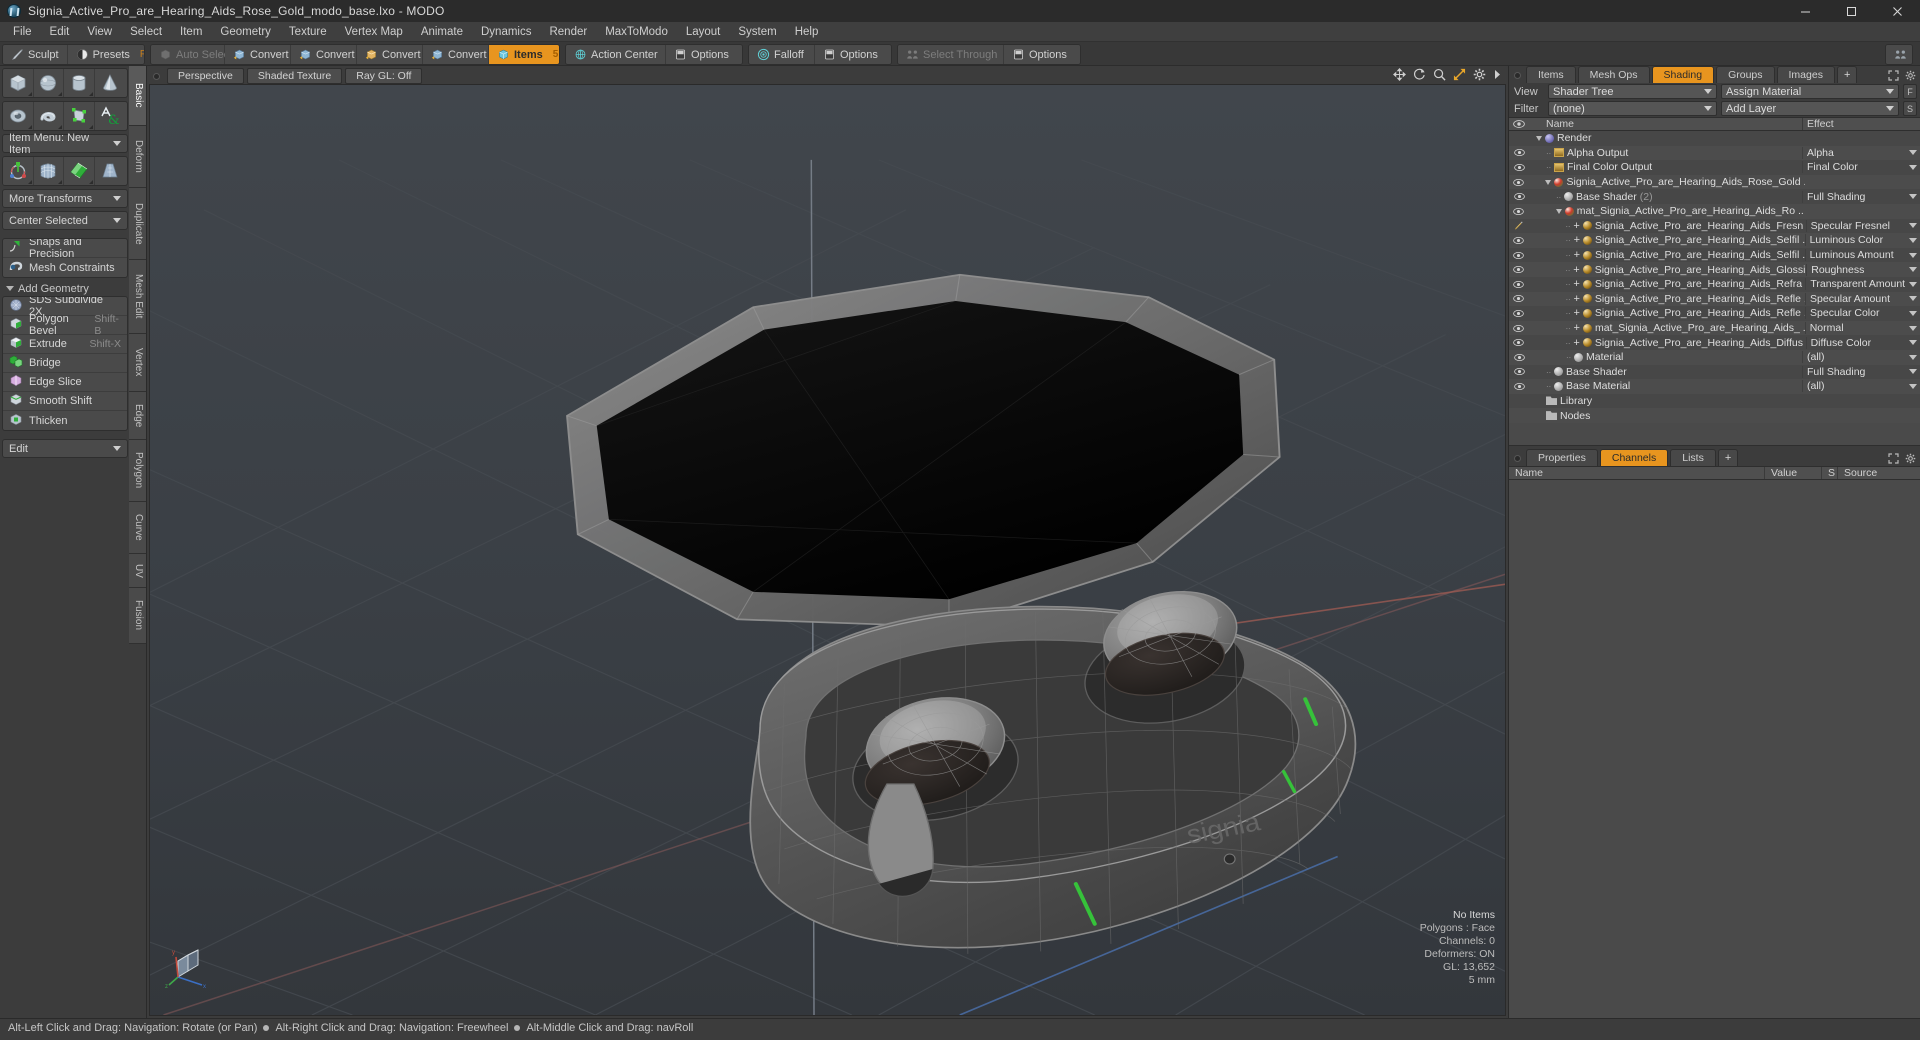  What do you see at coordinates (1862, 313) in the screenshot?
I see `tree-row-effect: Specular Color` at bounding box center [1862, 313].